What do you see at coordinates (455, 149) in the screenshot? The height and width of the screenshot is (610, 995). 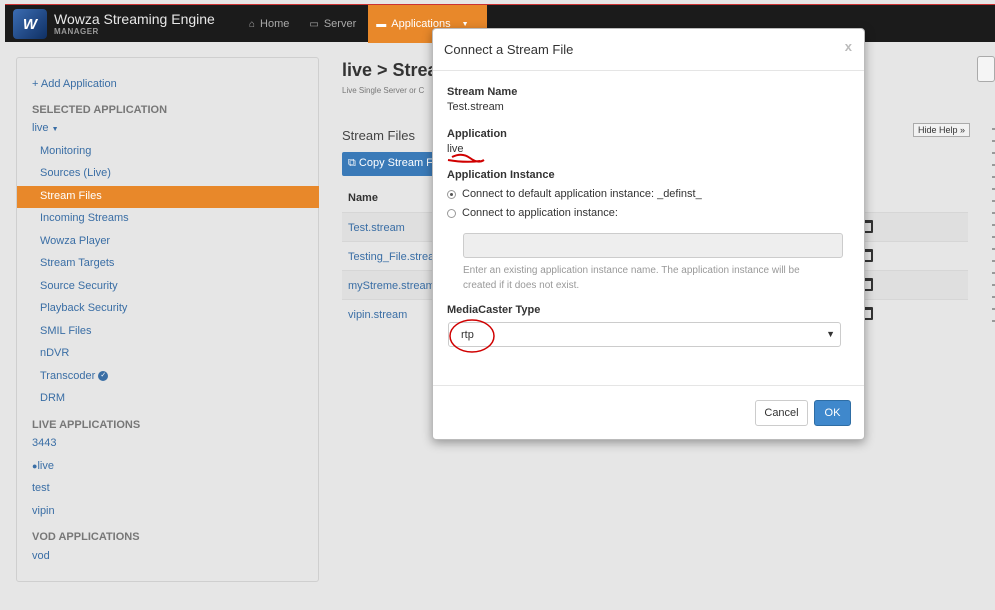 I see `application-value: live` at bounding box center [455, 149].